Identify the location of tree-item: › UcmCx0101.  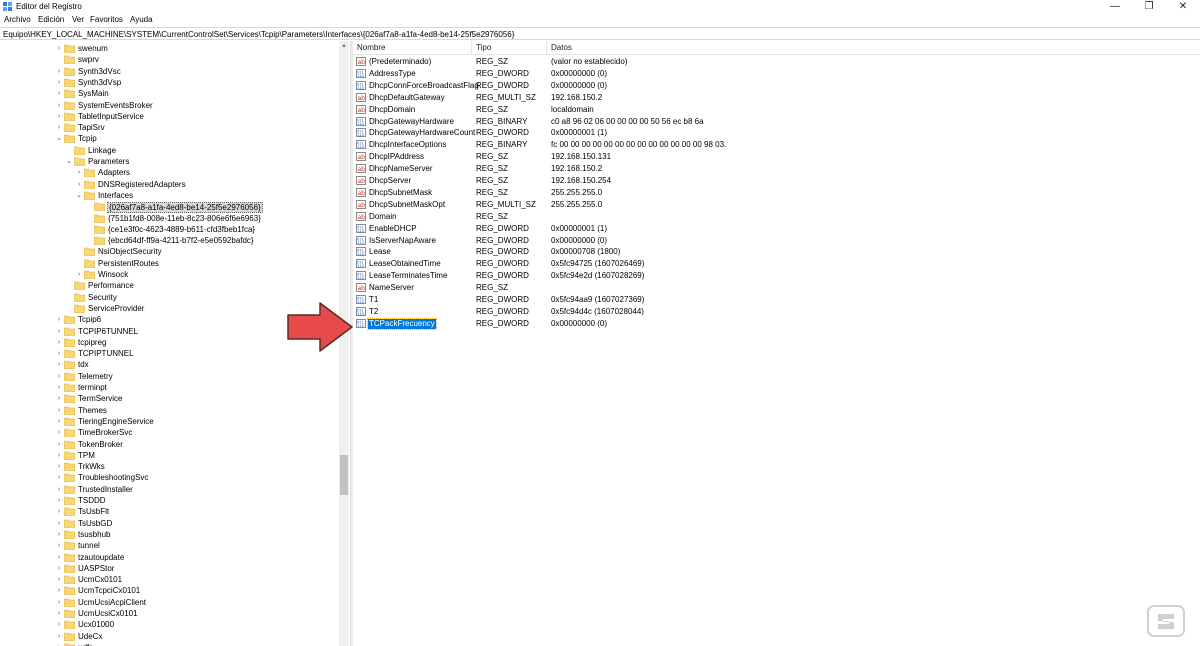
(169, 579).